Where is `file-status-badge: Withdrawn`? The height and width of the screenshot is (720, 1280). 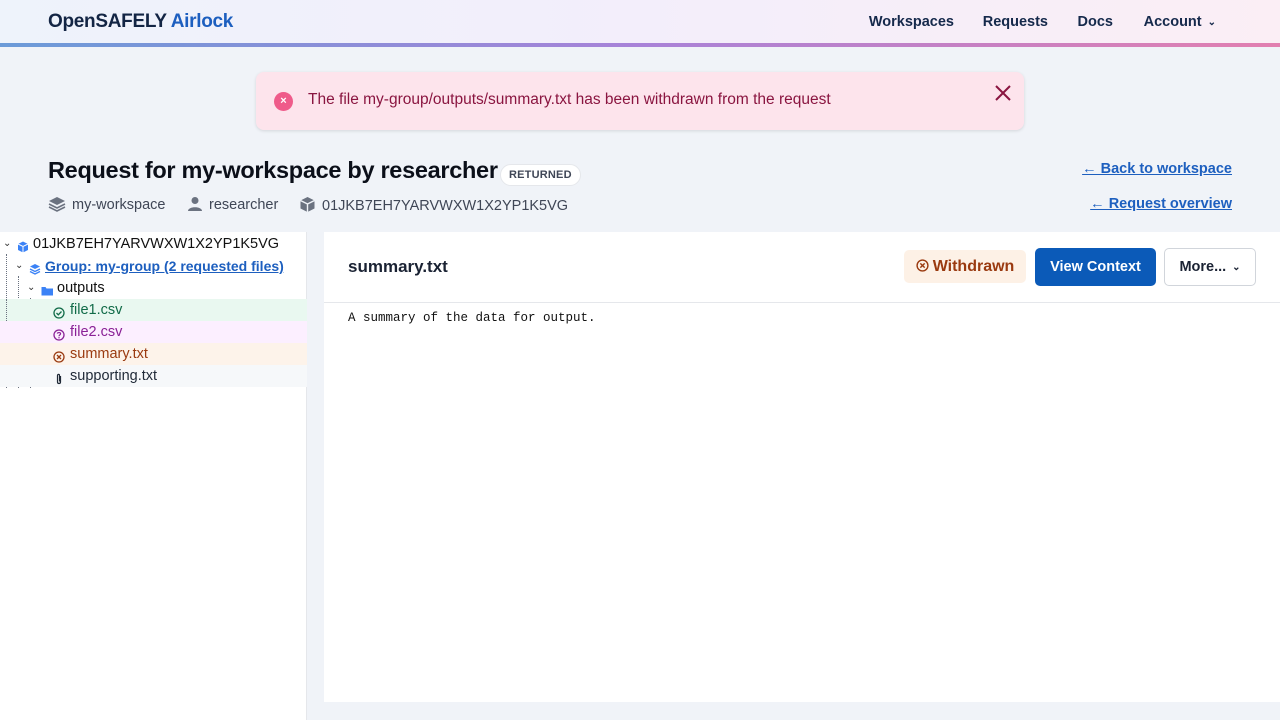 file-status-badge: Withdrawn is located at coordinates (965, 266).